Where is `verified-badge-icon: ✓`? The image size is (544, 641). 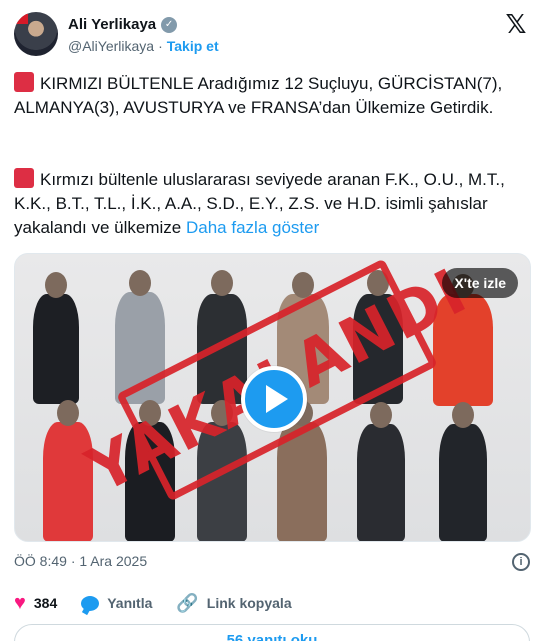
verified-badge-icon: ✓ is located at coordinates (169, 24).